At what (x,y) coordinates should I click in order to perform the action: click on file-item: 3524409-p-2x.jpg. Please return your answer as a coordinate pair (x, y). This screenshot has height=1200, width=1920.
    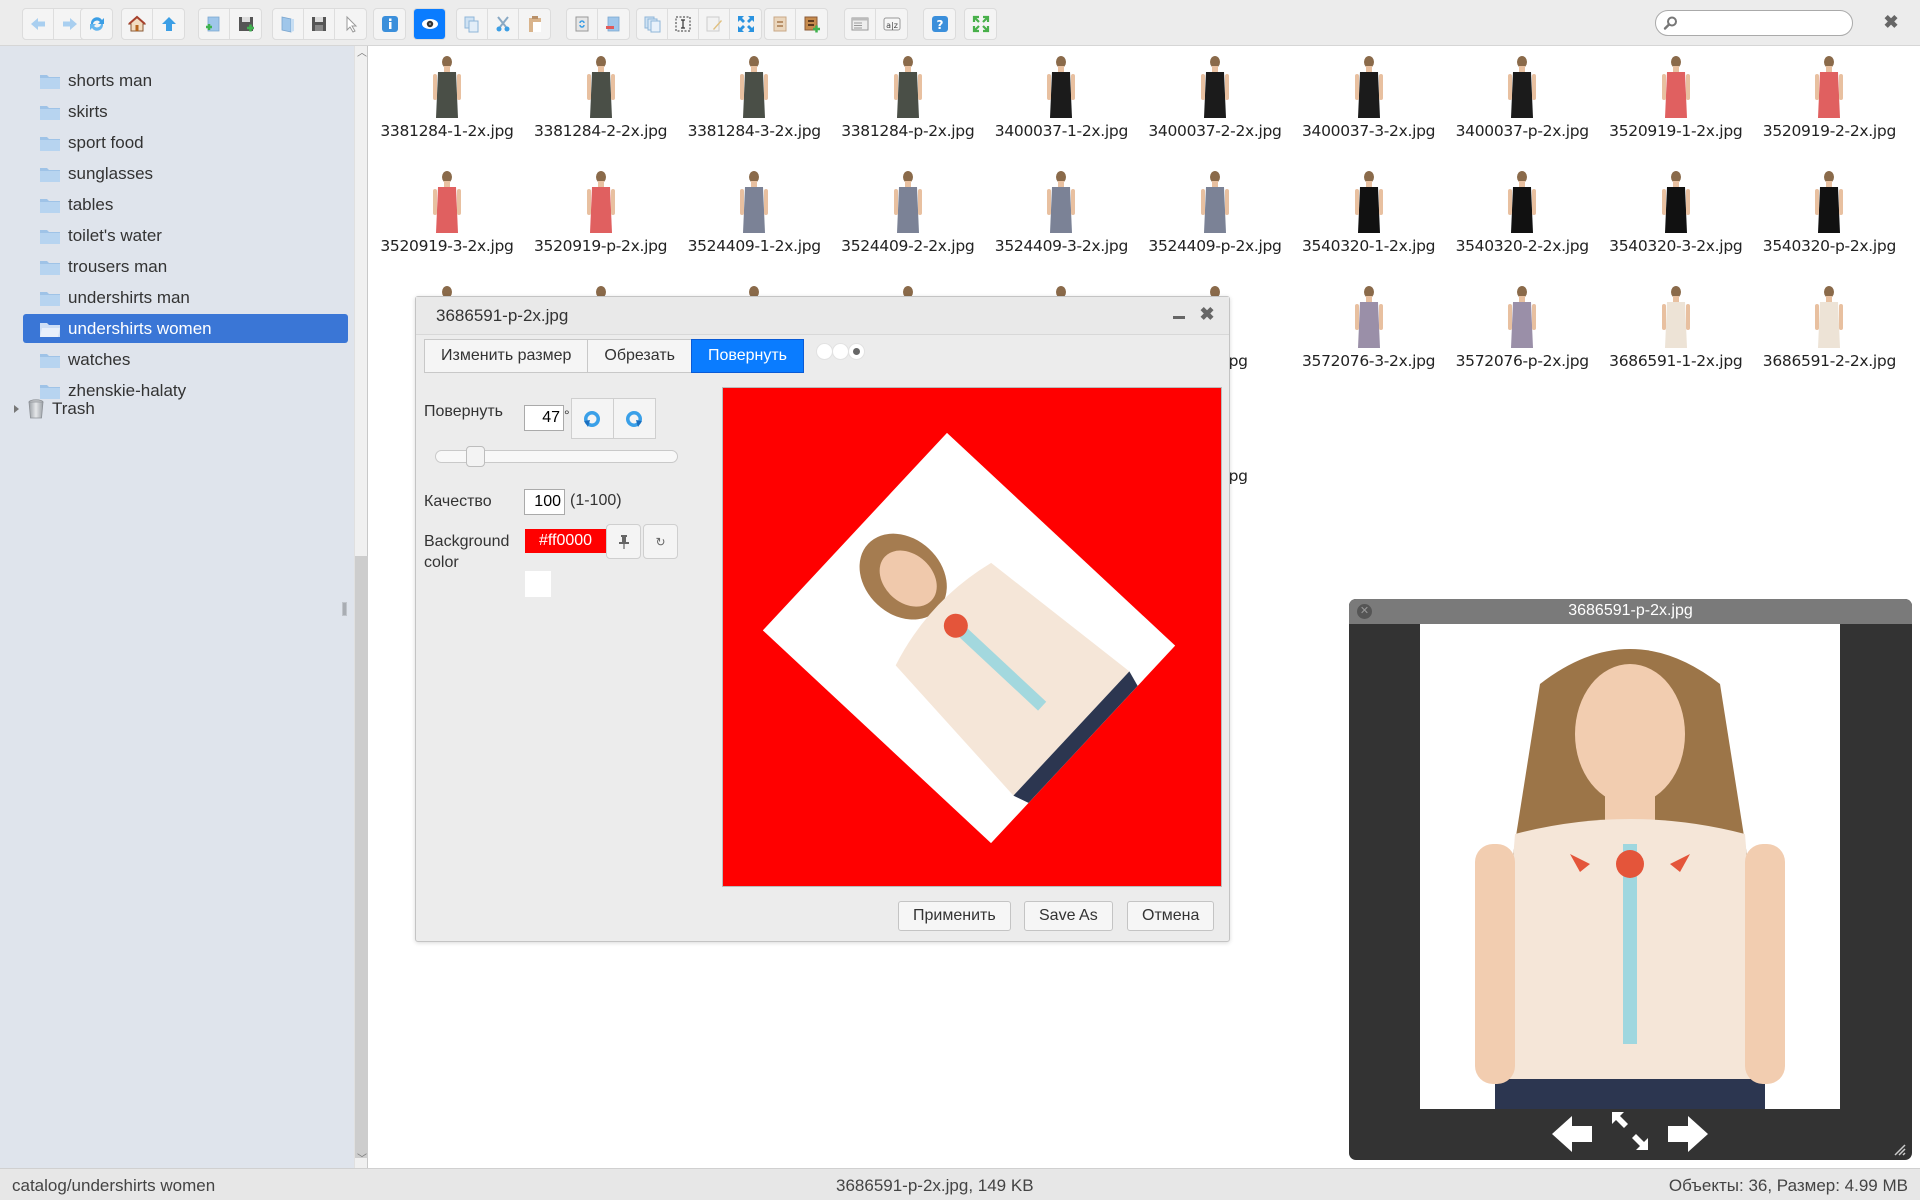
    Looking at the image, I should click on (1215, 220).